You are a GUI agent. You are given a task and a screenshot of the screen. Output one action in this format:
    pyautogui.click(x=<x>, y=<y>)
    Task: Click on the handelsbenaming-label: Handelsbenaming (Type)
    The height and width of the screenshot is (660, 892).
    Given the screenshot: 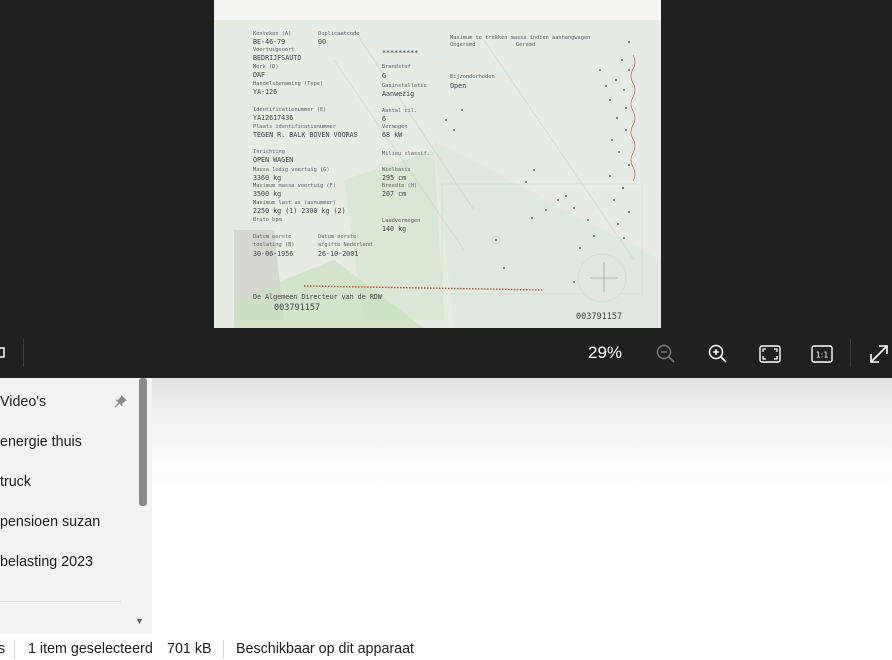 What is the action you would take?
    pyautogui.click(x=288, y=84)
    